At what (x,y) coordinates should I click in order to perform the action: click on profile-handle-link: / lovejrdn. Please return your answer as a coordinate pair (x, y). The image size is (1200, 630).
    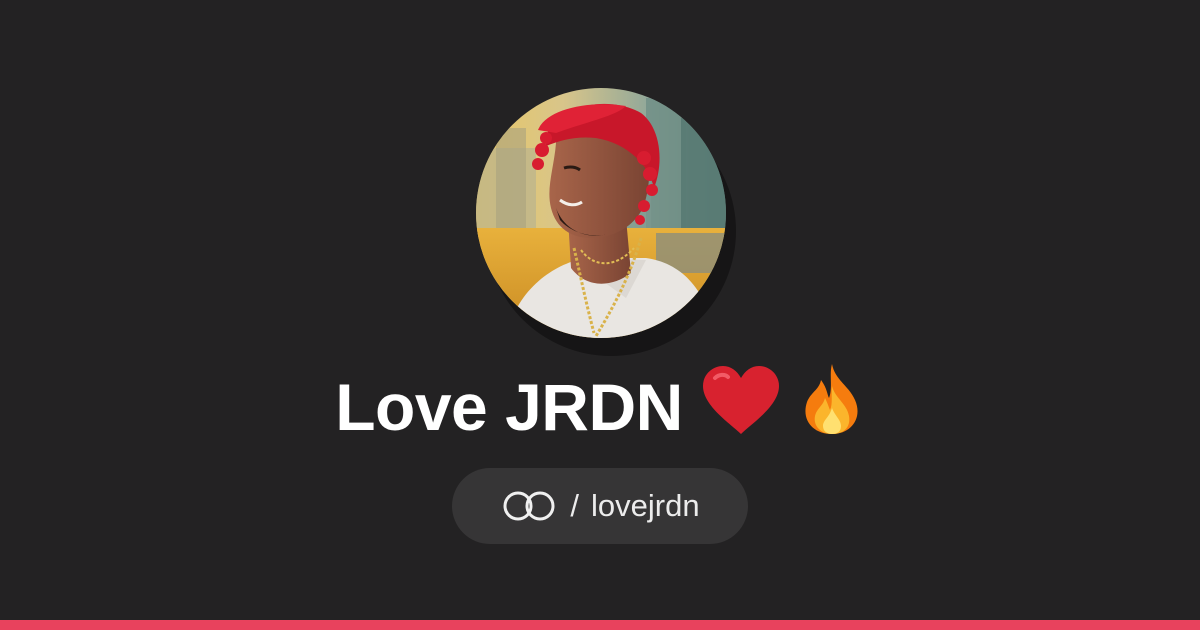
    Looking at the image, I should click on (600, 506).